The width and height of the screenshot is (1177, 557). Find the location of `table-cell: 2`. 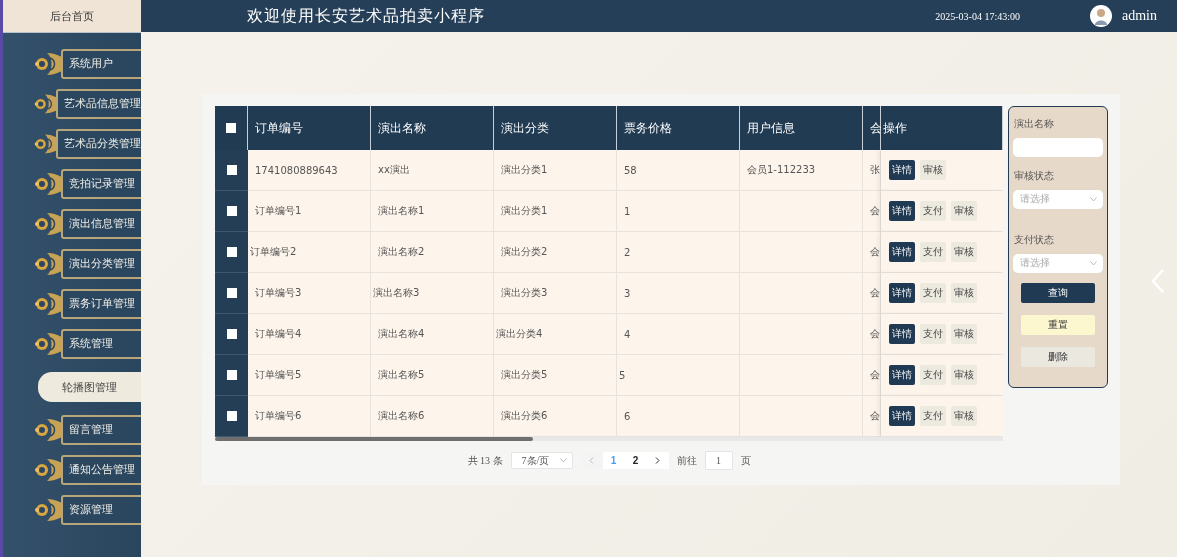

table-cell: 2 is located at coordinates (678, 252).